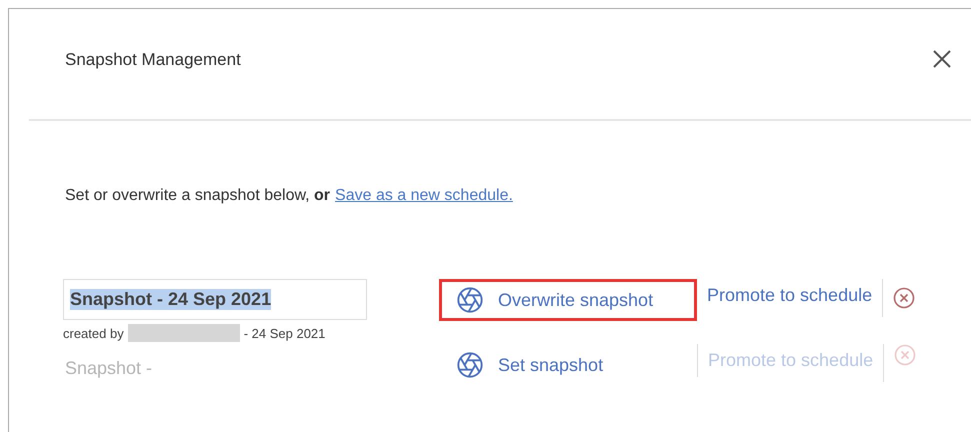 This screenshot has width=971, height=432. I want to click on created-date: - 24 Sep 2021, so click(285, 333).